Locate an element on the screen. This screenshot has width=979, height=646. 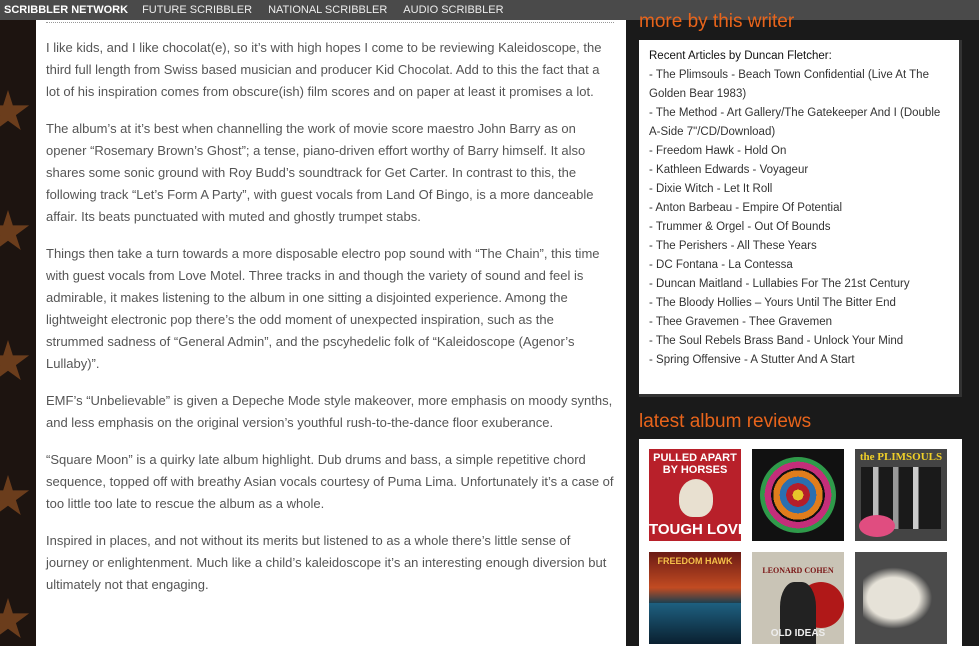
album-cover-text: the PLIMSOULS is located at coordinates (901, 457).